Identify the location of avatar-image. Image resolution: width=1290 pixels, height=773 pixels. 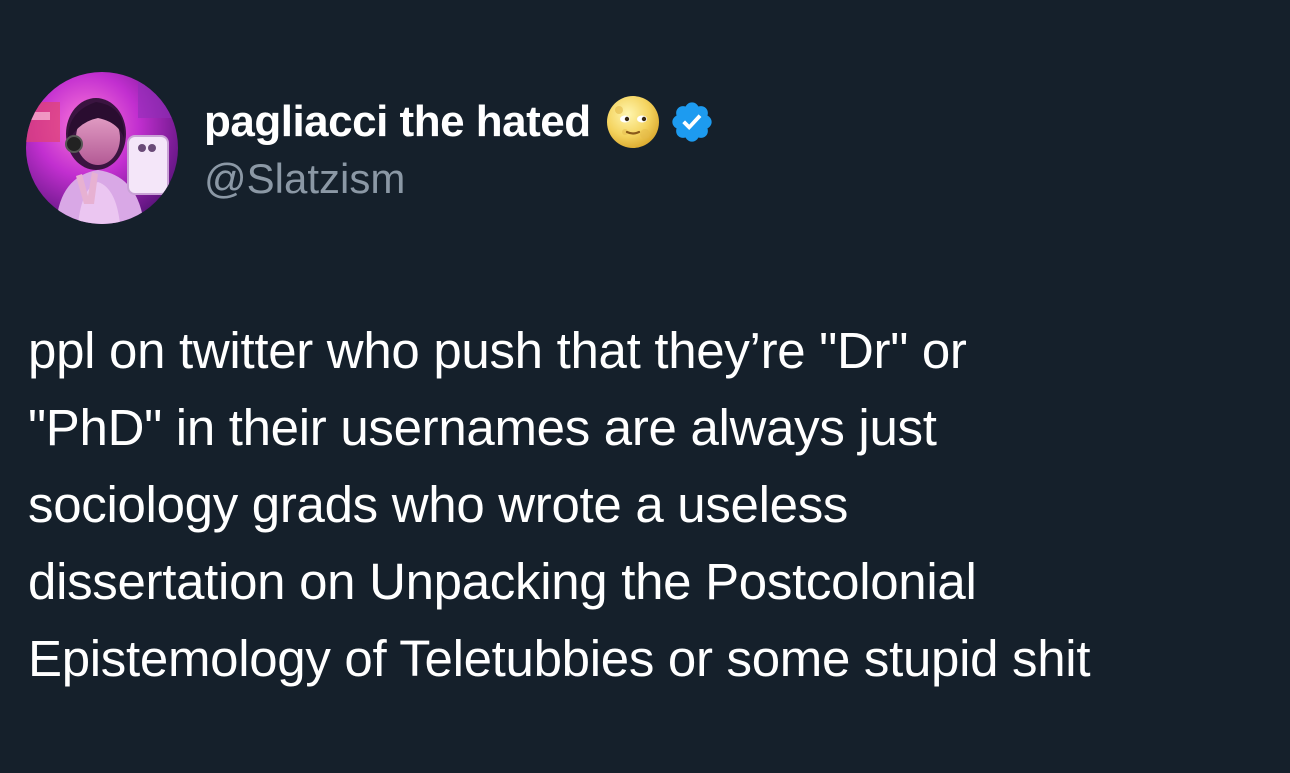
(102, 148).